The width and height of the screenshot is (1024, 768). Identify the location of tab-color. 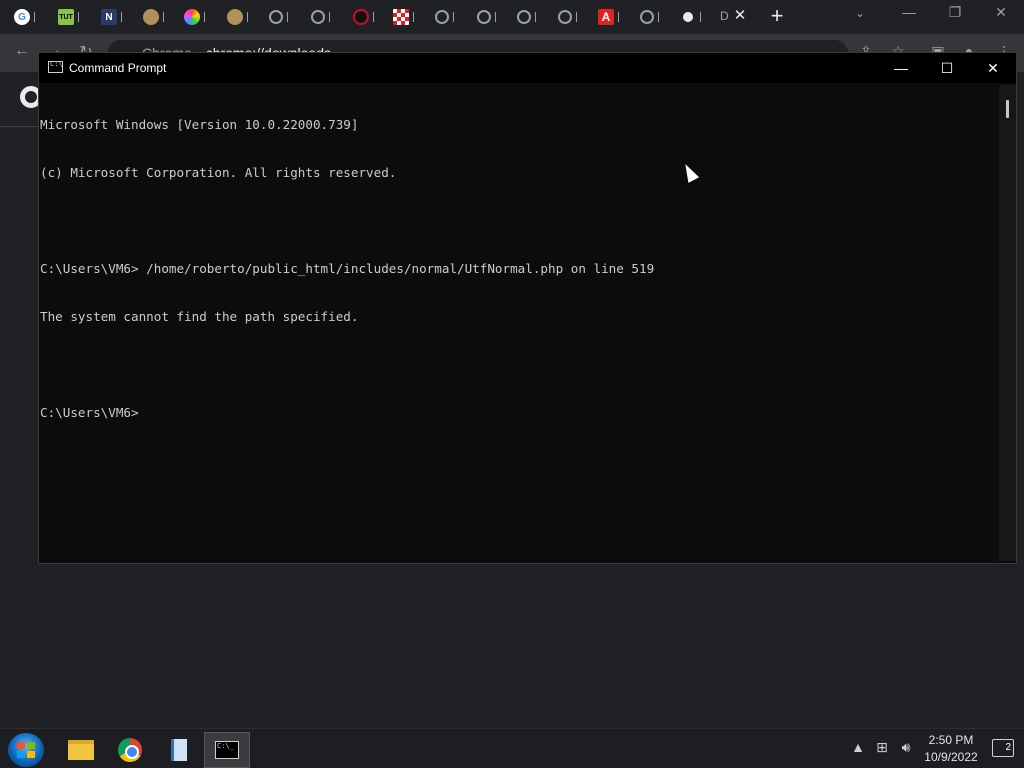
(197, 17).